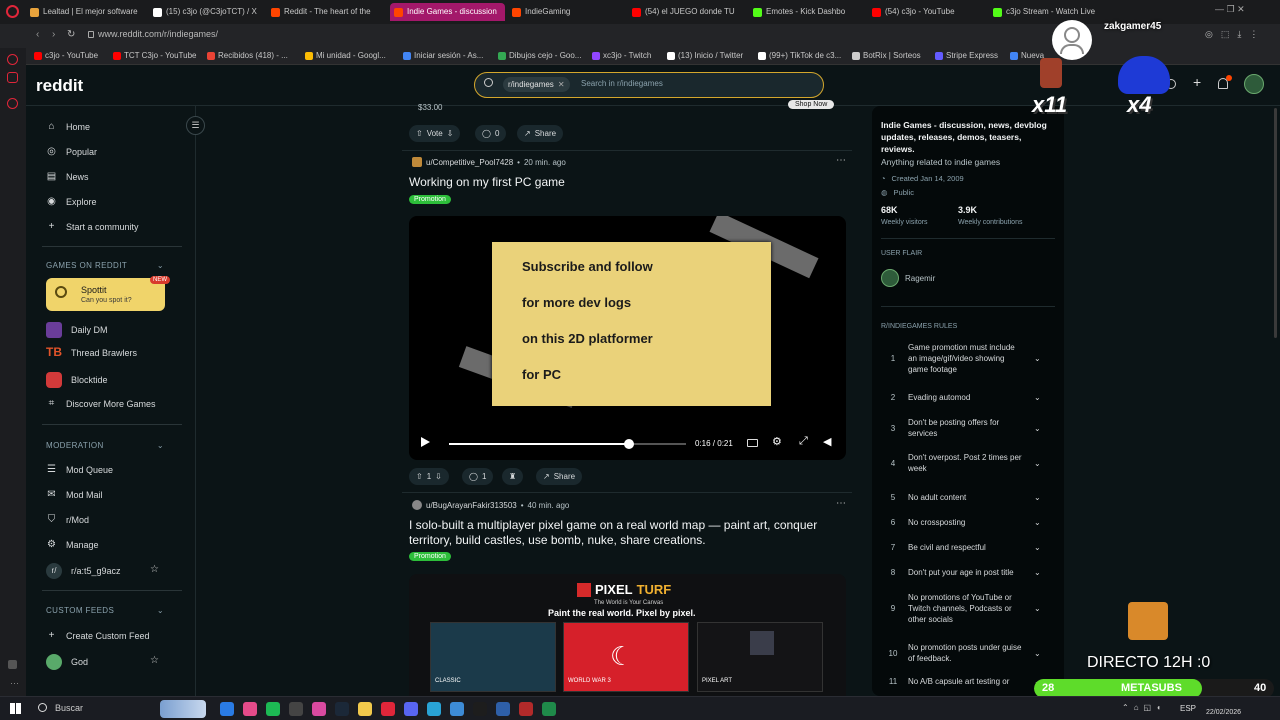 Image resolution: width=1280 pixels, height=720 pixels. Describe the element at coordinates (77, 380) in the screenshot. I see `game-blocktide: Blocktide` at that location.